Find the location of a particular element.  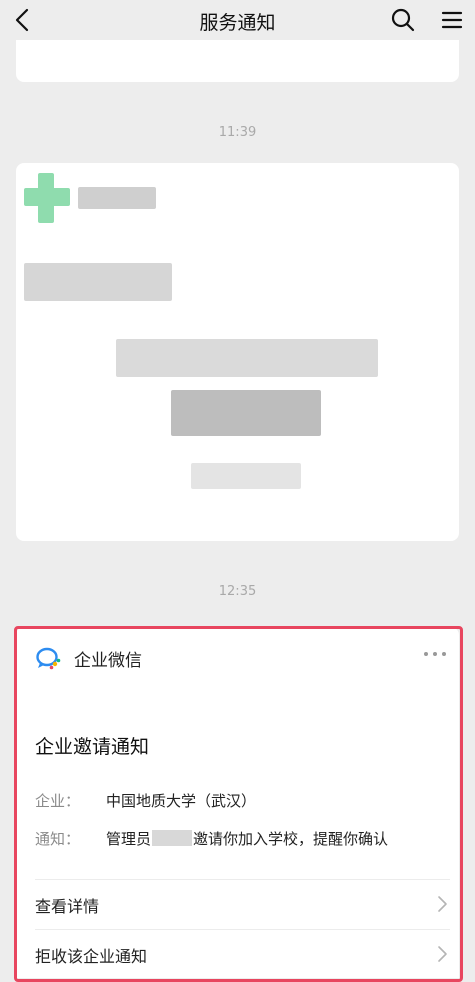

redacted-name is located at coordinates (172, 838).